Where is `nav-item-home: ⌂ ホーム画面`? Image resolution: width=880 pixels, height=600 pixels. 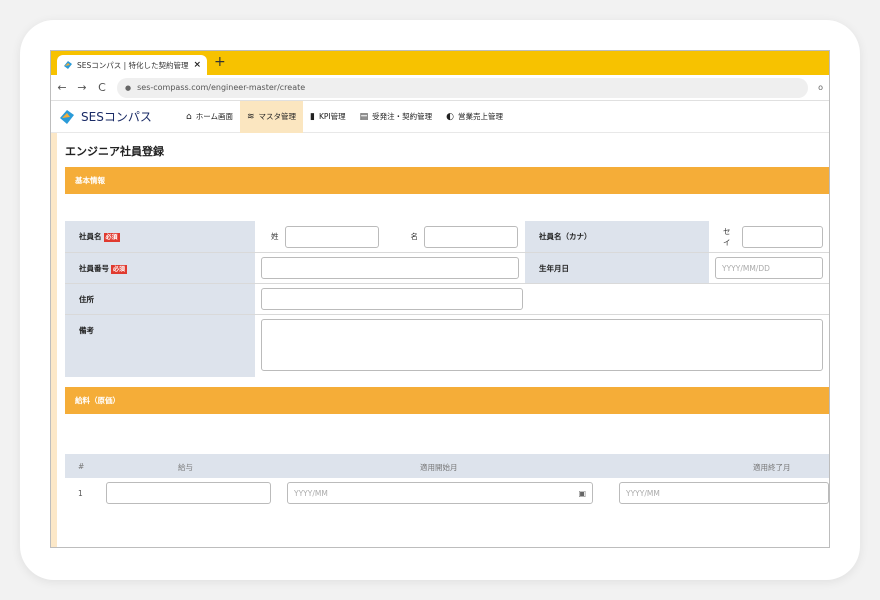 nav-item-home: ⌂ ホーム画面 is located at coordinates (209, 117).